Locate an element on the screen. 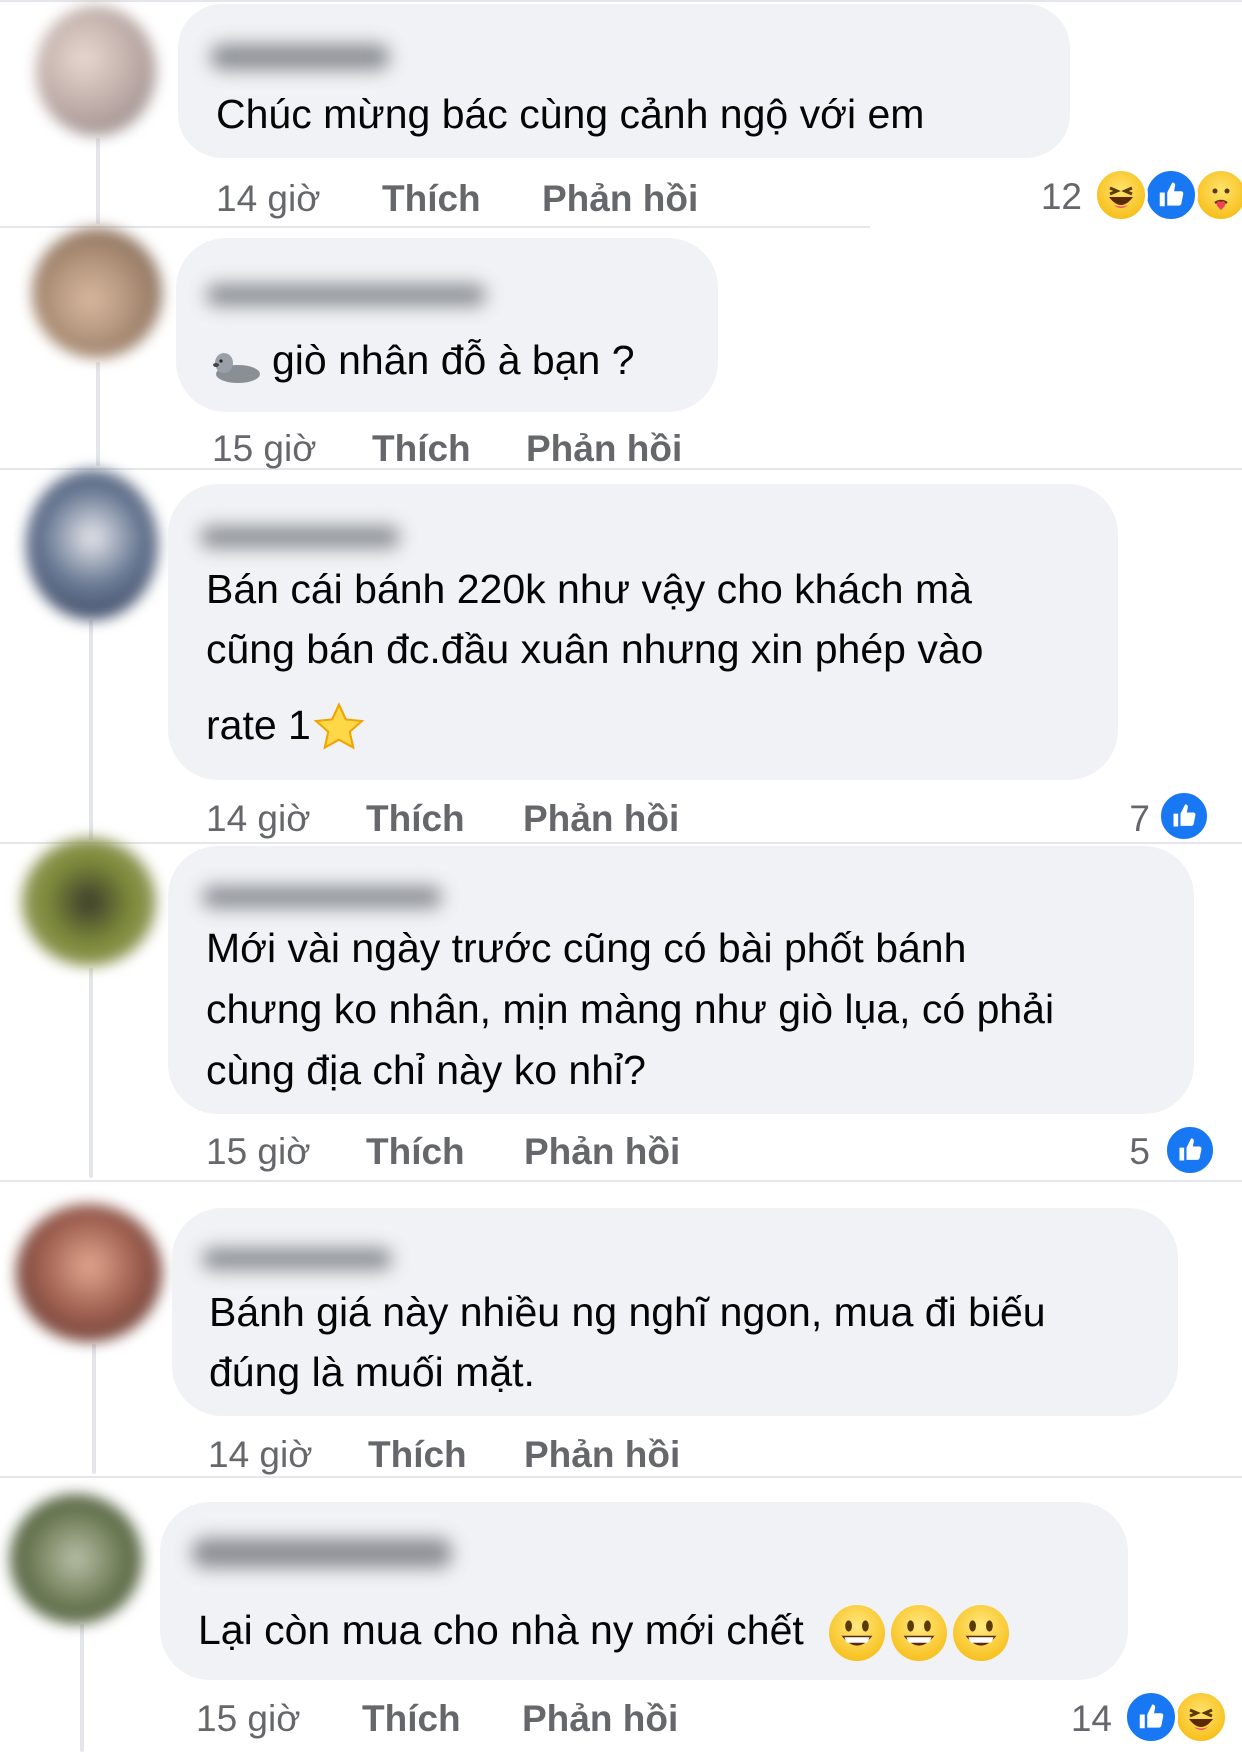  comment-text: đúng là muối mặt. is located at coordinates (372, 1372).